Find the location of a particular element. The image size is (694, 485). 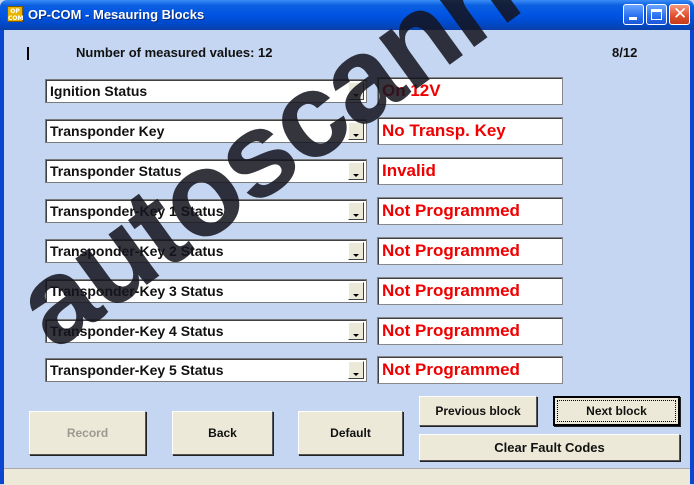

record-button: Record is located at coordinates (87, 433).